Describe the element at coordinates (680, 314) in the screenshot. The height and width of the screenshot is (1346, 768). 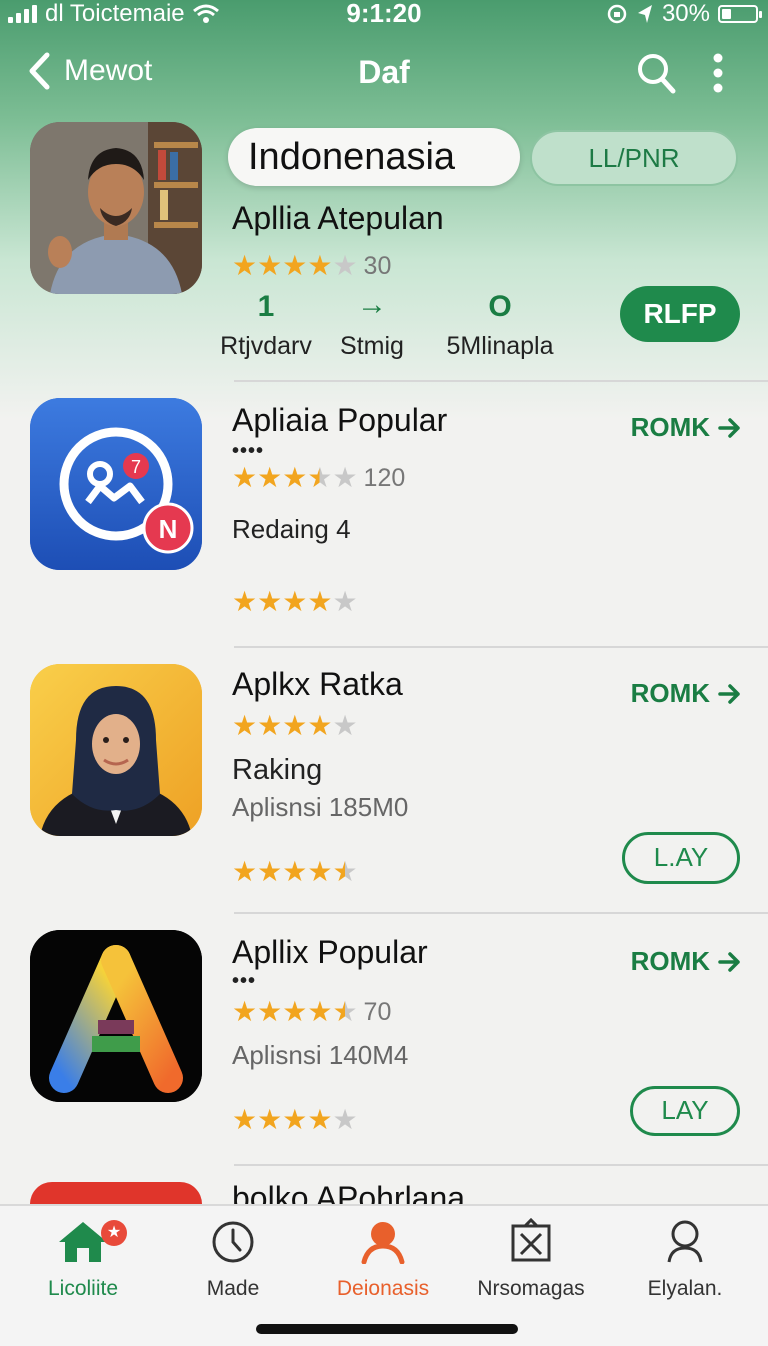
I see `featured-action-button: RLFP` at that location.